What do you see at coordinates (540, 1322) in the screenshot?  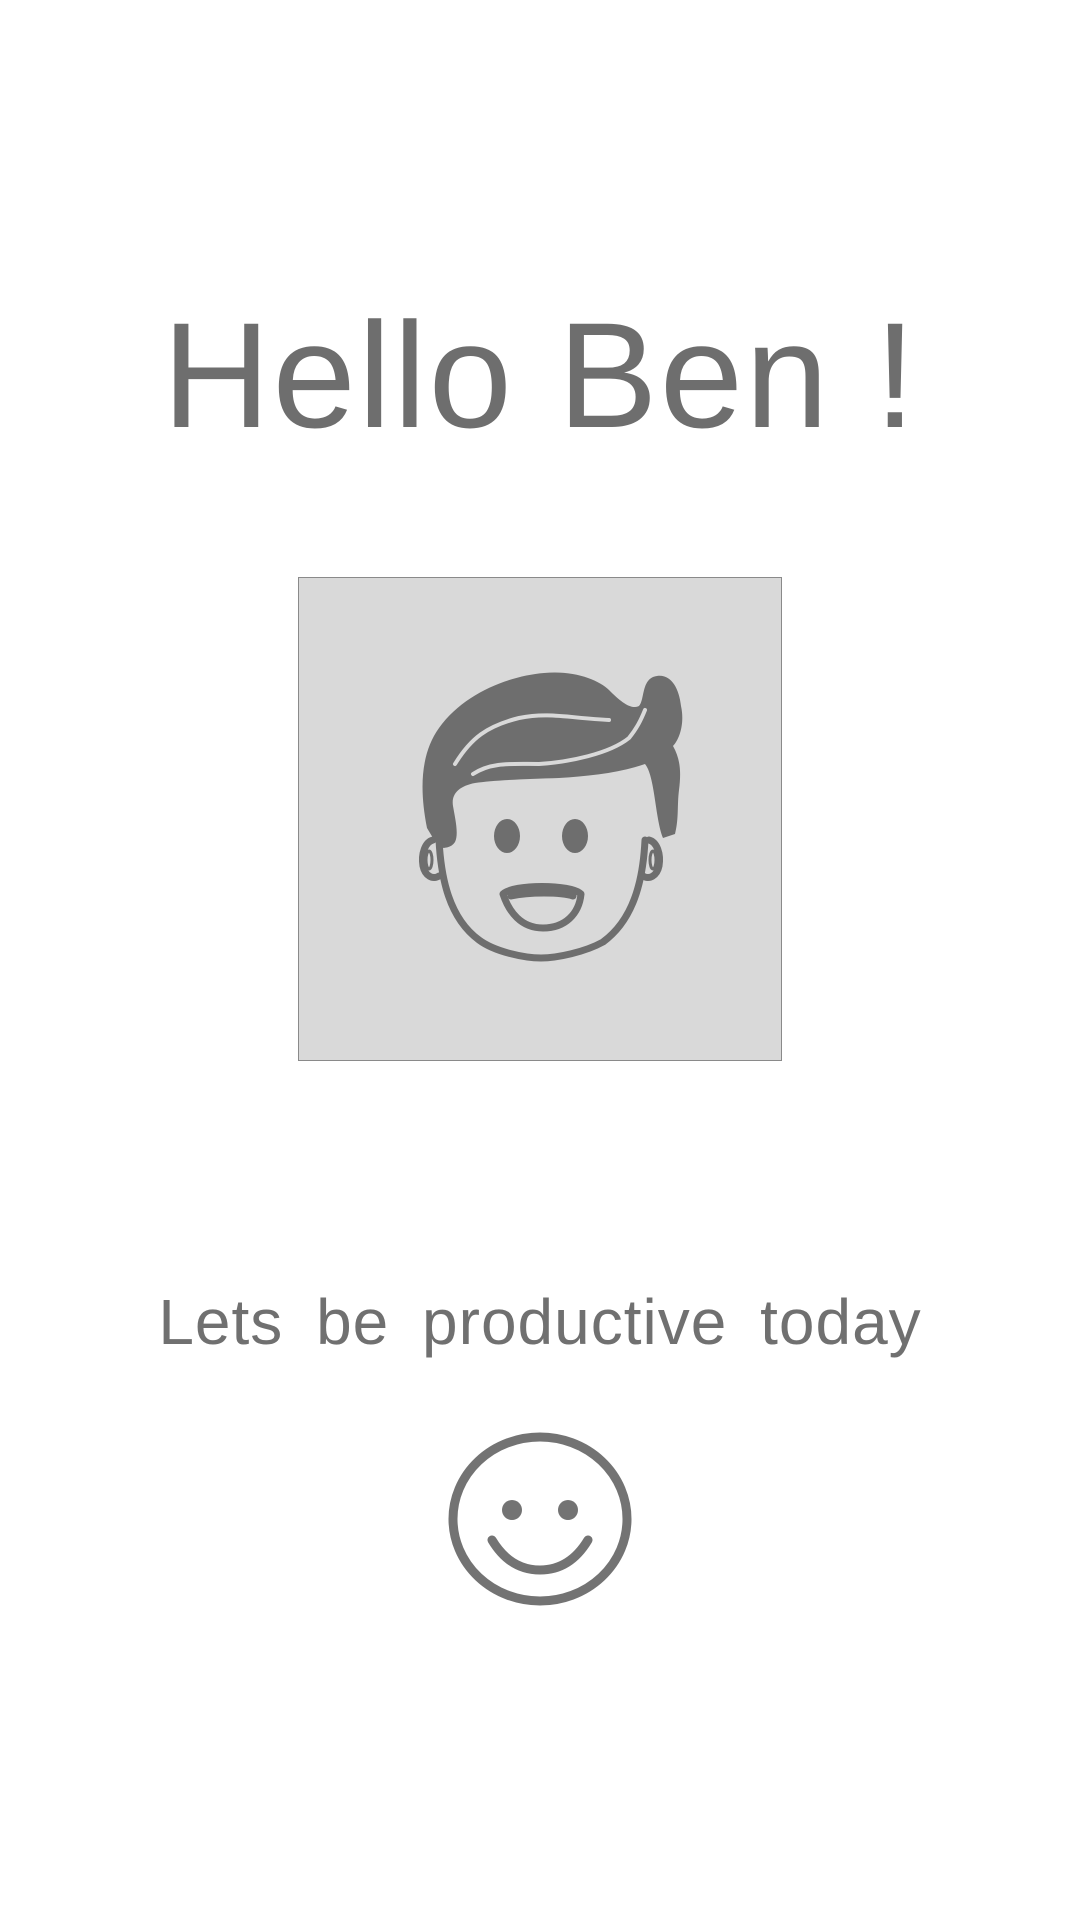 I see `tagline-text: Lets be productive today` at bounding box center [540, 1322].